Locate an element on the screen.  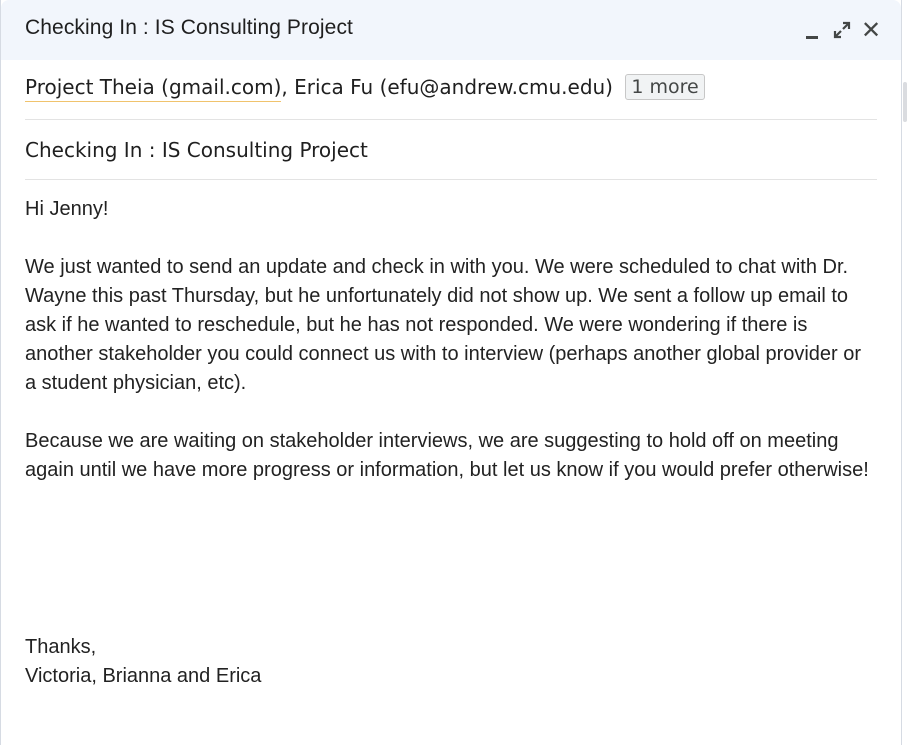
recipient-chip: Project Theia (gmail.com) is located at coordinates (153, 88).